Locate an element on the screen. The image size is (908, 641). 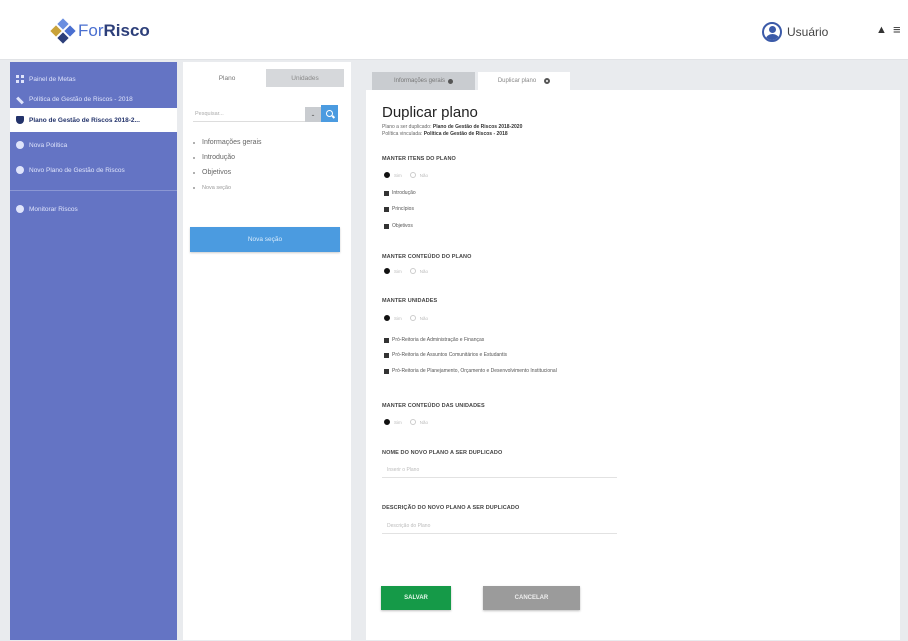
shield-icon is located at coordinates (20, 120).